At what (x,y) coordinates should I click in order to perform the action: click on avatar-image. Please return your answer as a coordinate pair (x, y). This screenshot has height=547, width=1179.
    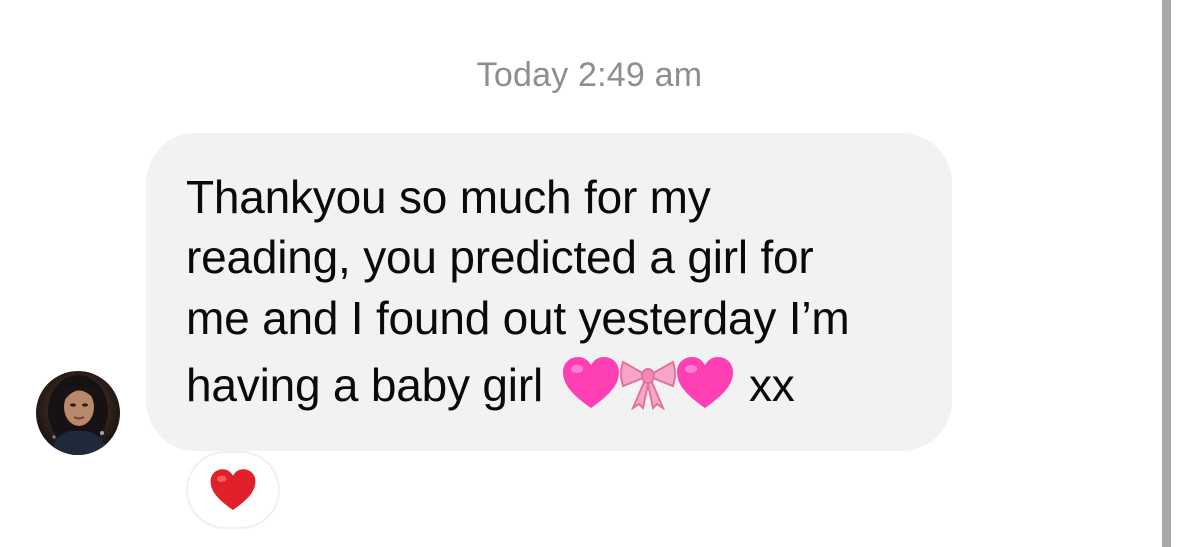
    Looking at the image, I should click on (78, 415).